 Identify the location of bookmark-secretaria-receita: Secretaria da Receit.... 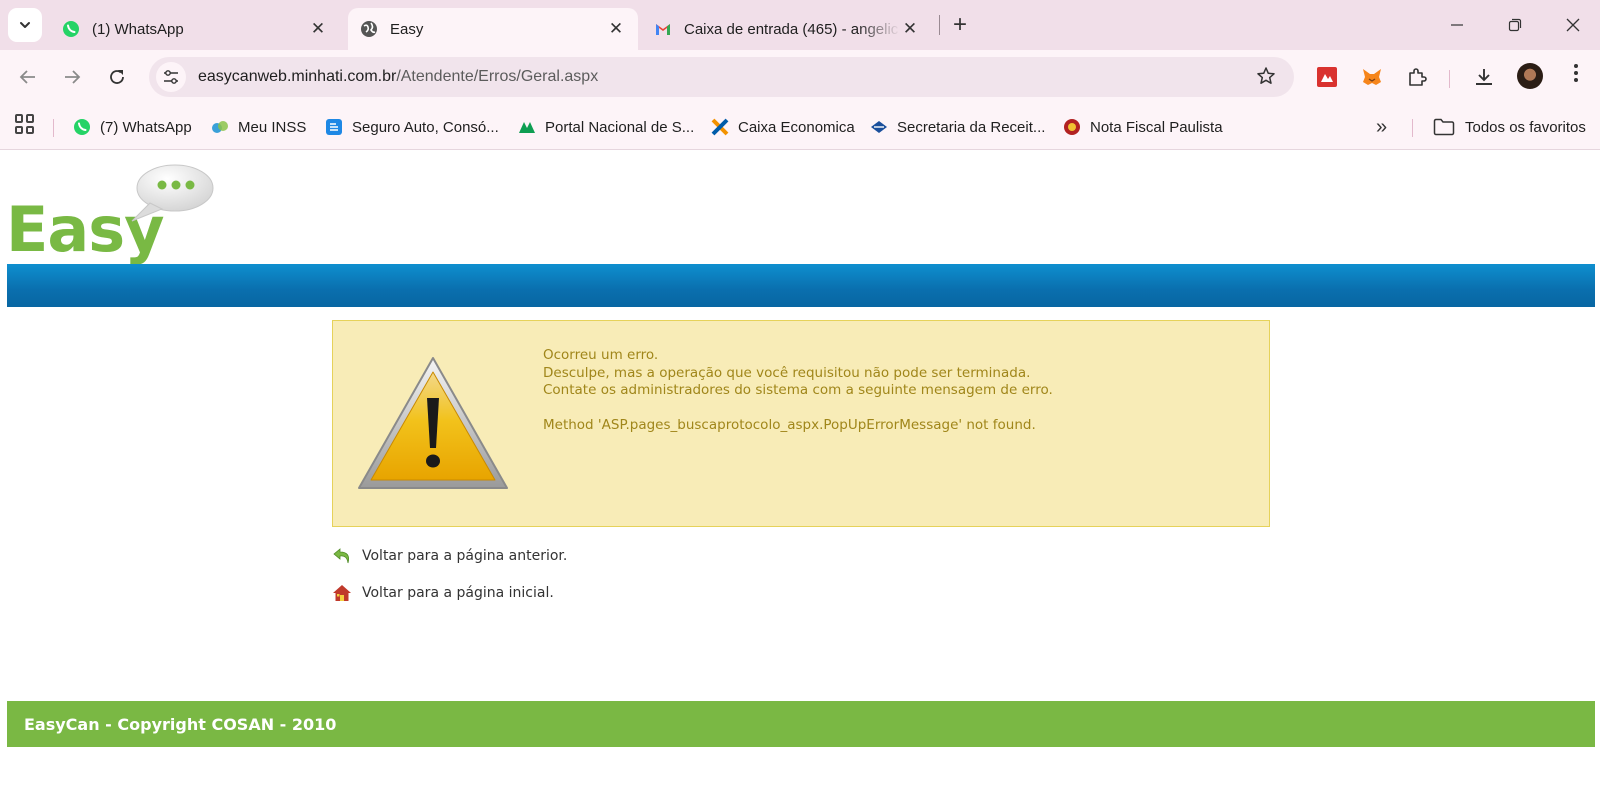
(957, 127).